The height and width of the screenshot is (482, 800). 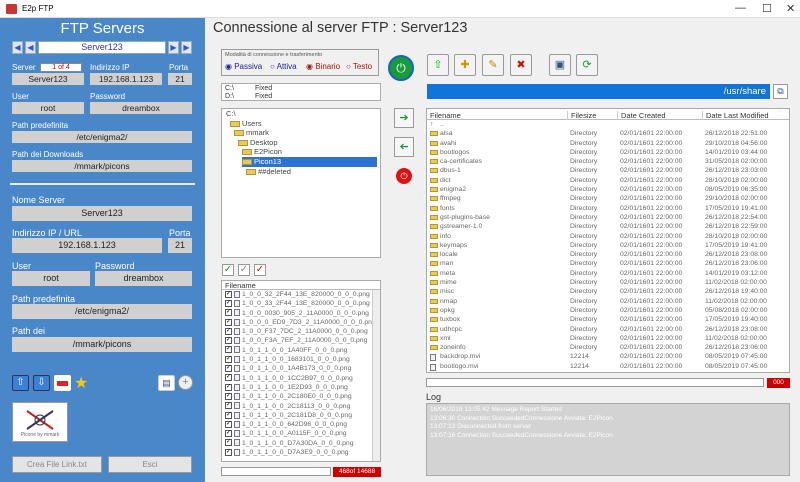 I want to click on drive-c: C:\, so click(x=229, y=88).